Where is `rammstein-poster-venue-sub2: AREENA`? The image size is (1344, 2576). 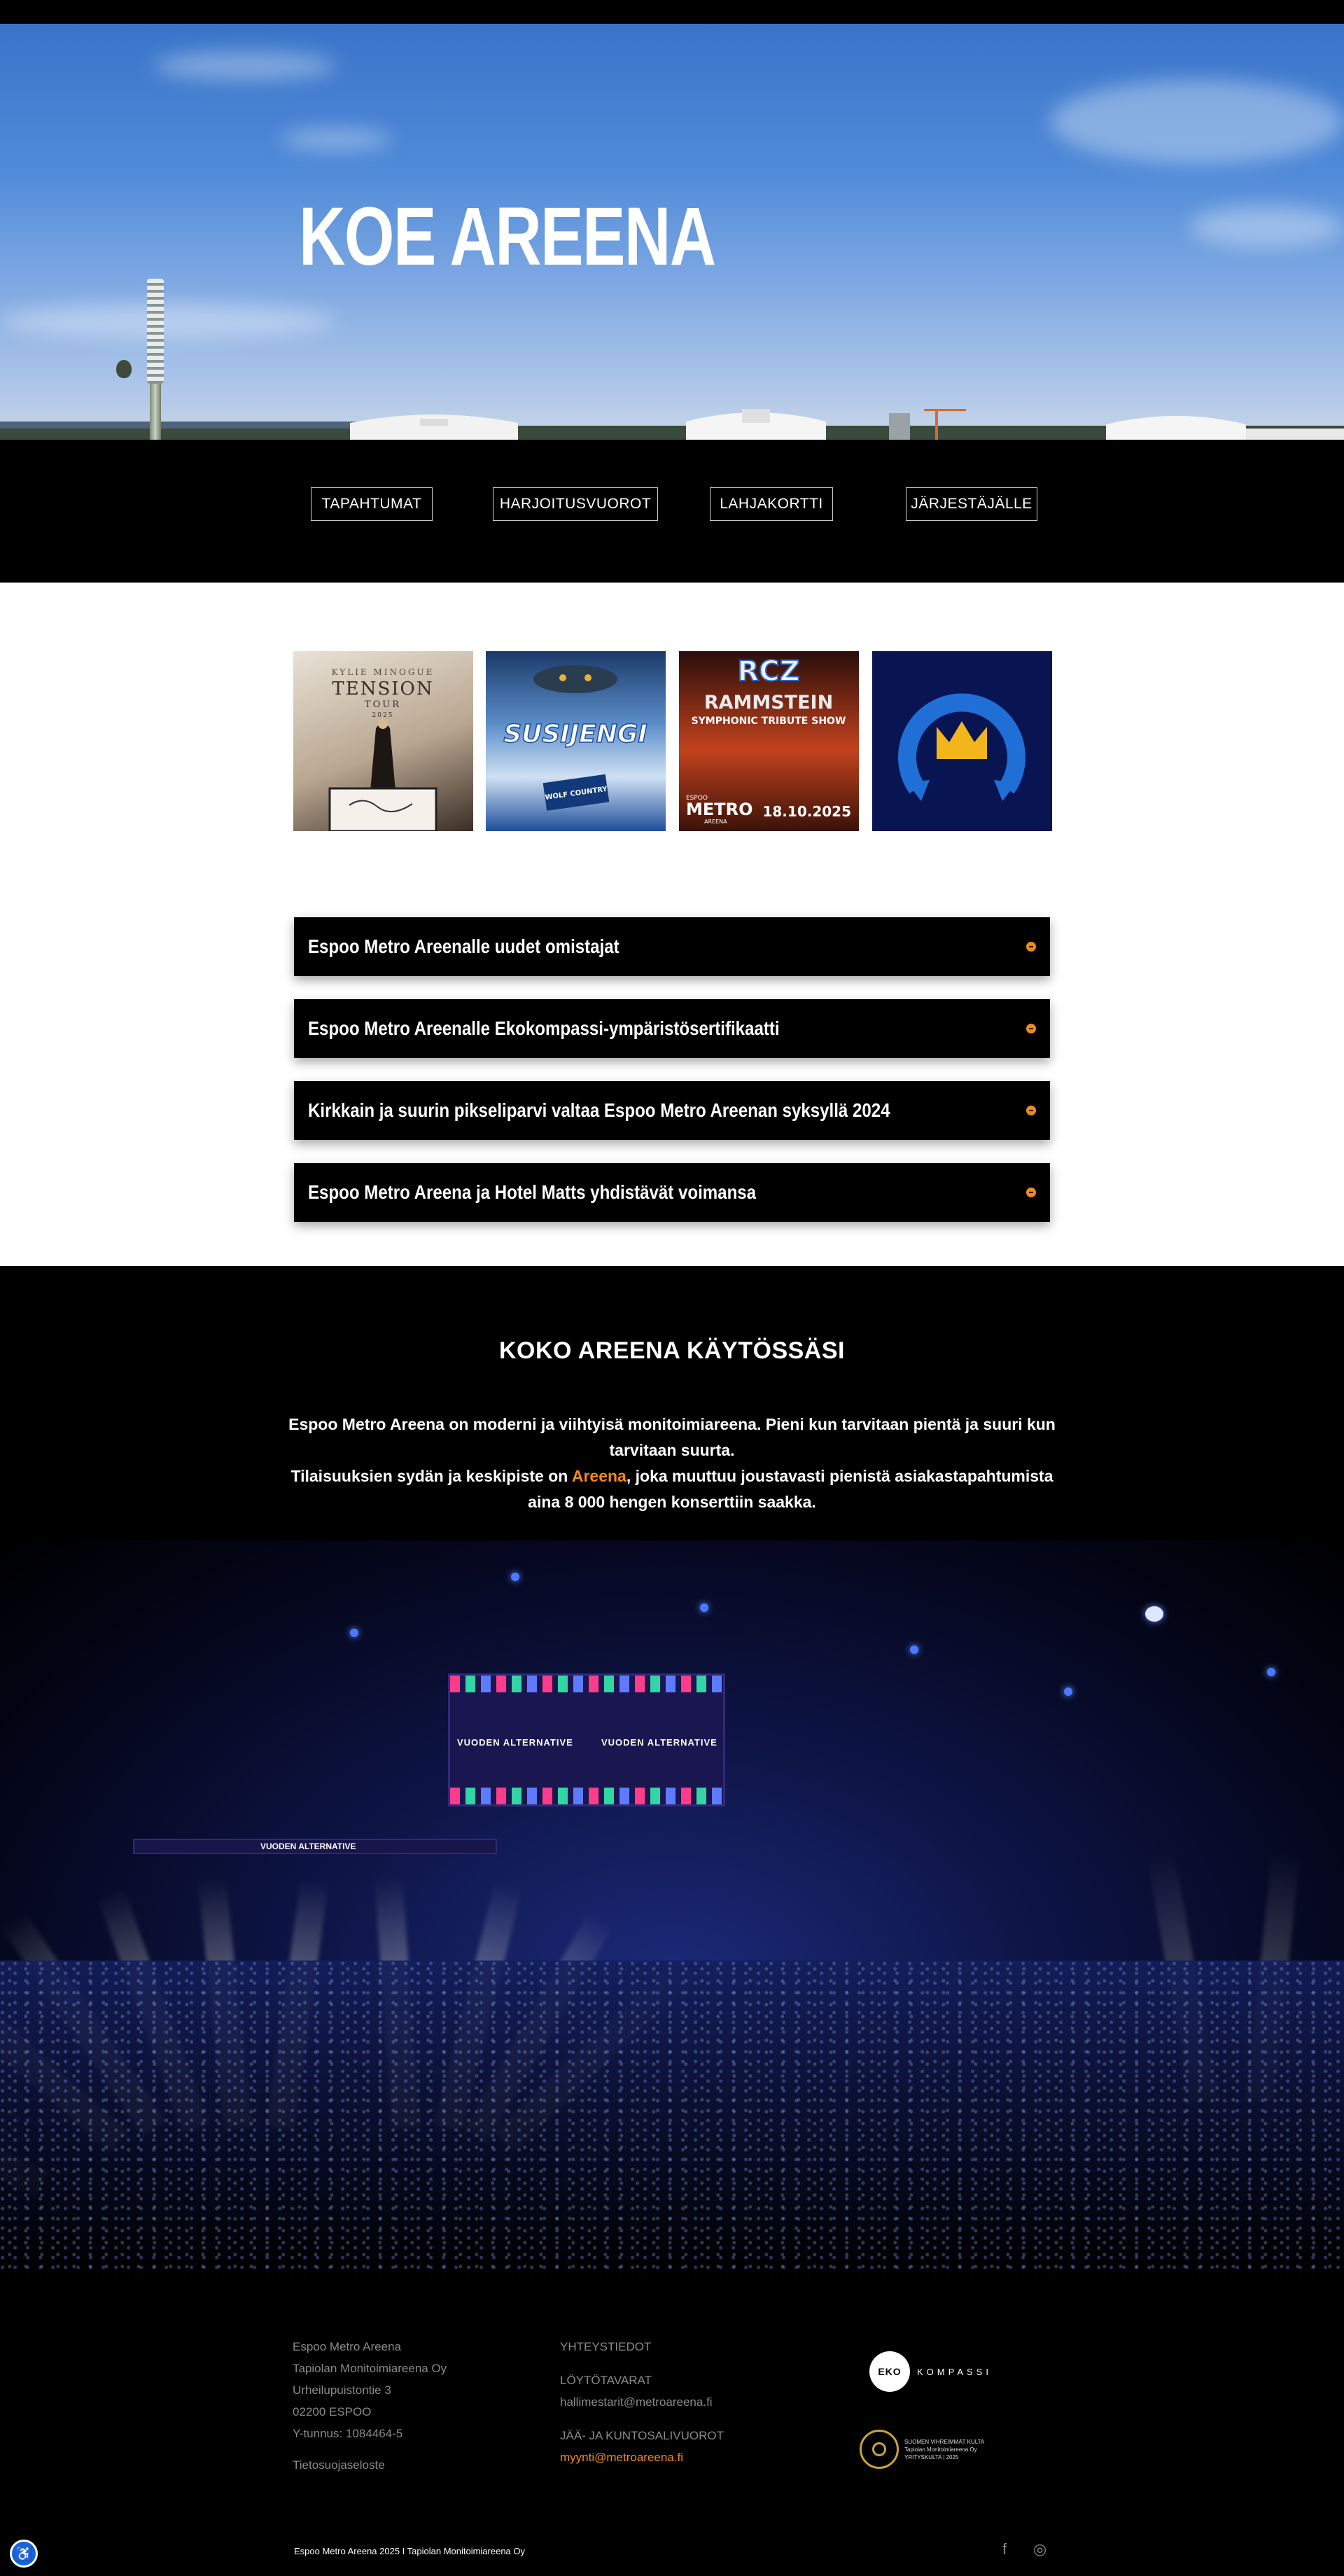
rammstein-poster-venue-sub2: AREENA is located at coordinates (715, 822).